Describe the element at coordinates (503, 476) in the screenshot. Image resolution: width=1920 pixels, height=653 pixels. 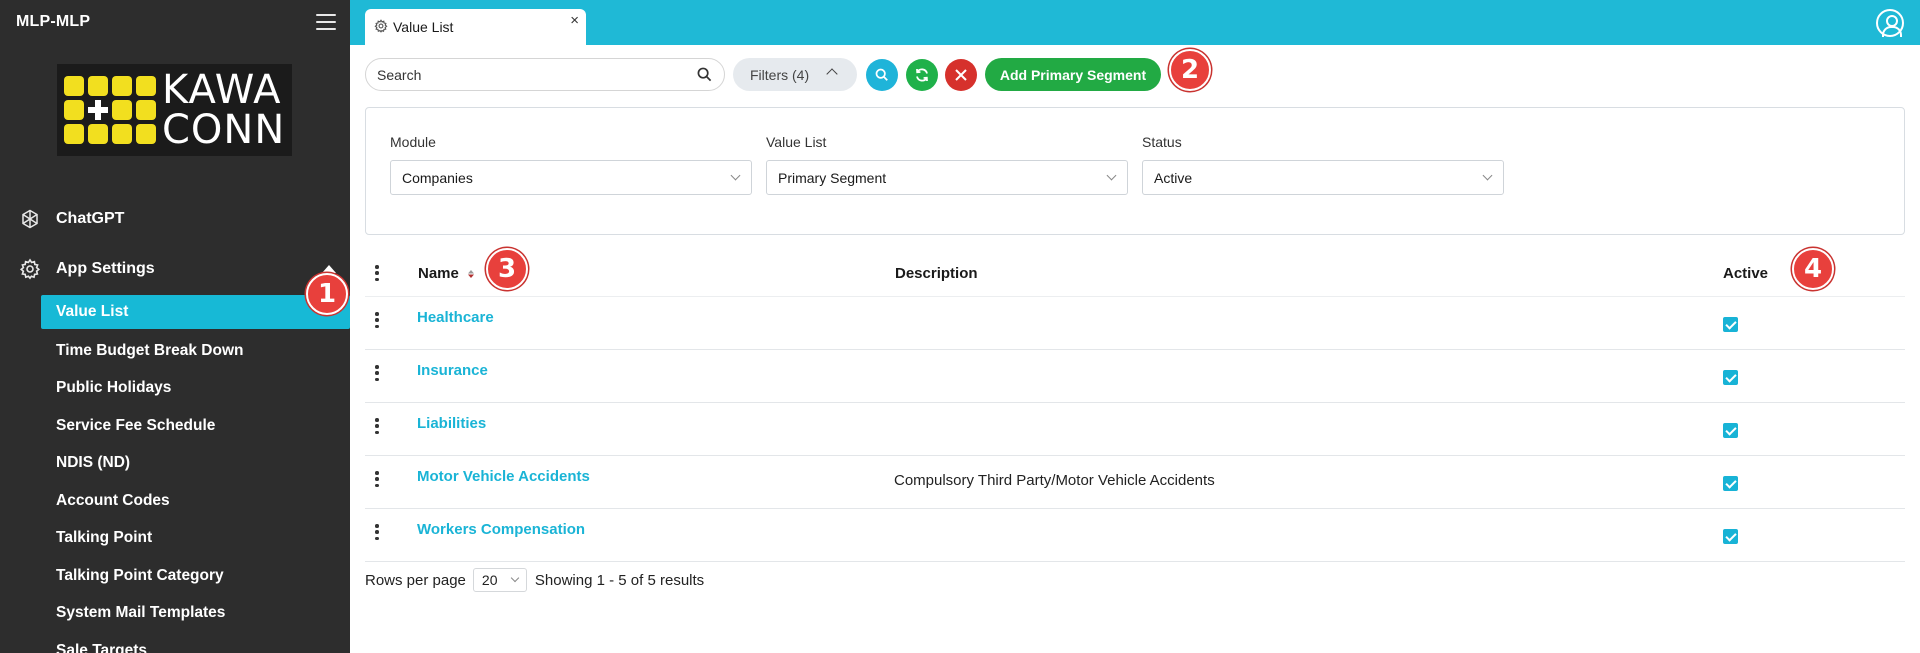
I see `row-name-link: Motor Vehicle Accidents` at that location.